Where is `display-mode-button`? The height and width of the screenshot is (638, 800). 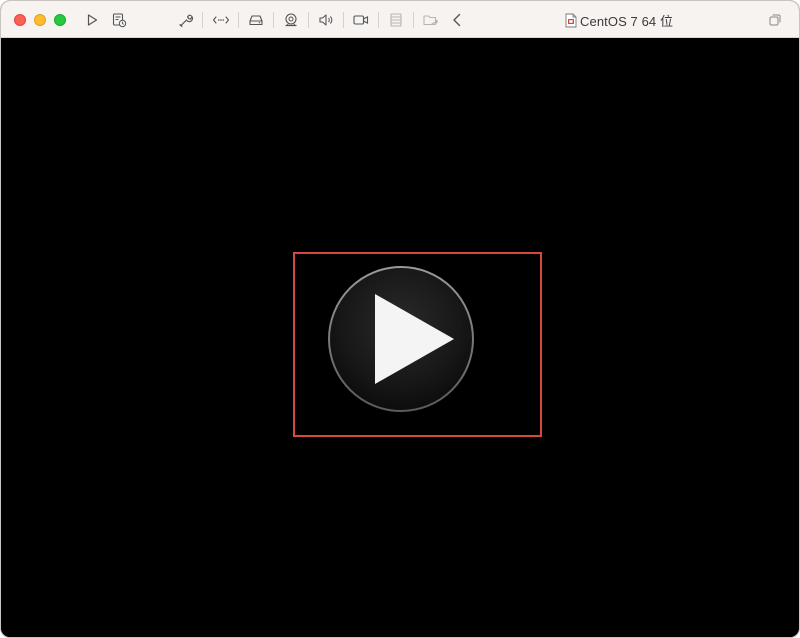
display-mode-button is located at coordinates (775, 20).